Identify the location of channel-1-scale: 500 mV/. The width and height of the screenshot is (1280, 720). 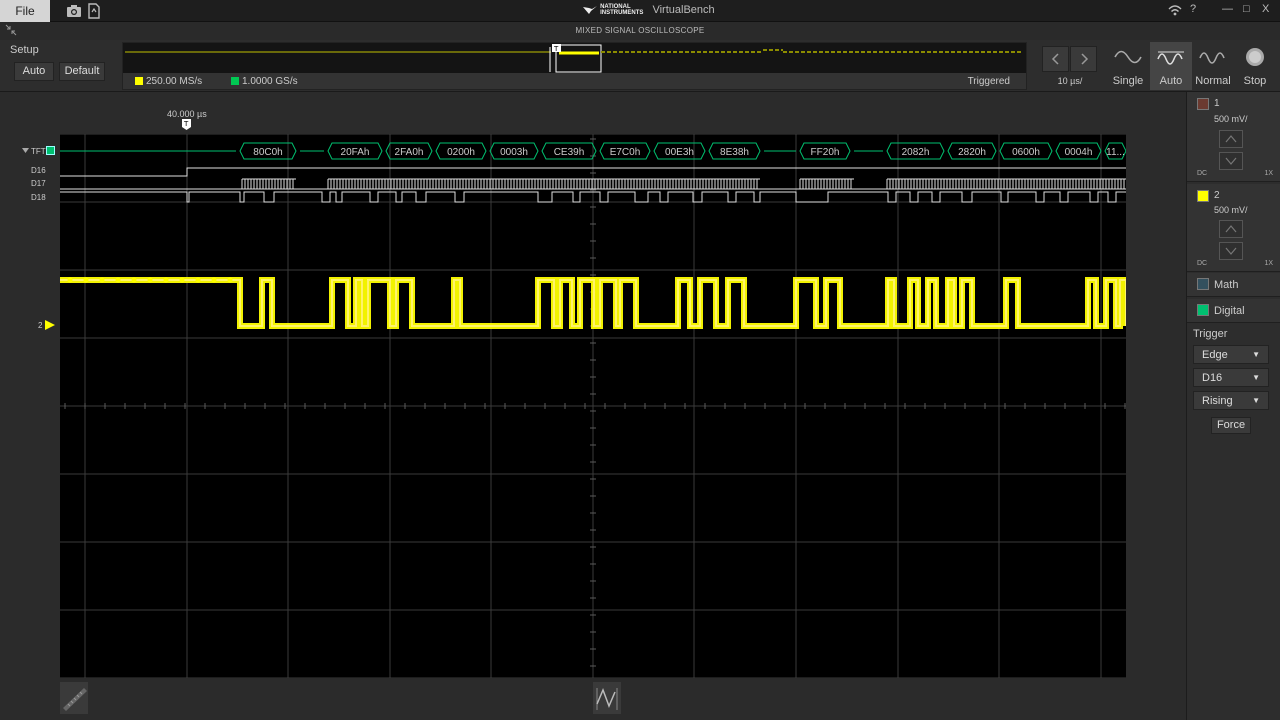
(1231, 119).